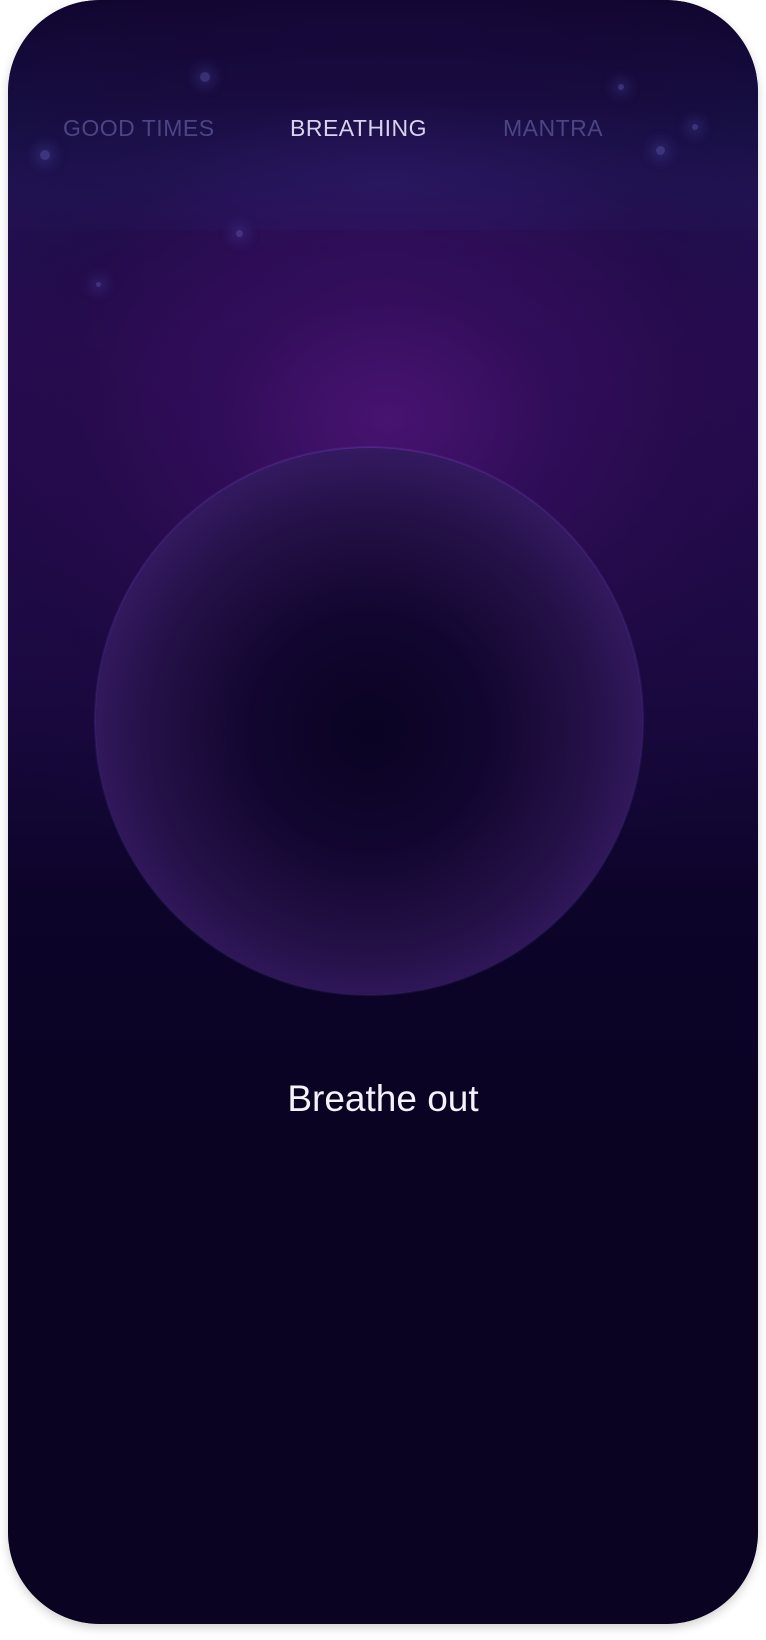 The image size is (766, 1640). What do you see at coordinates (358, 128) in the screenshot?
I see `tab-breathing: BREATHING` at bounding box center [358, 128].